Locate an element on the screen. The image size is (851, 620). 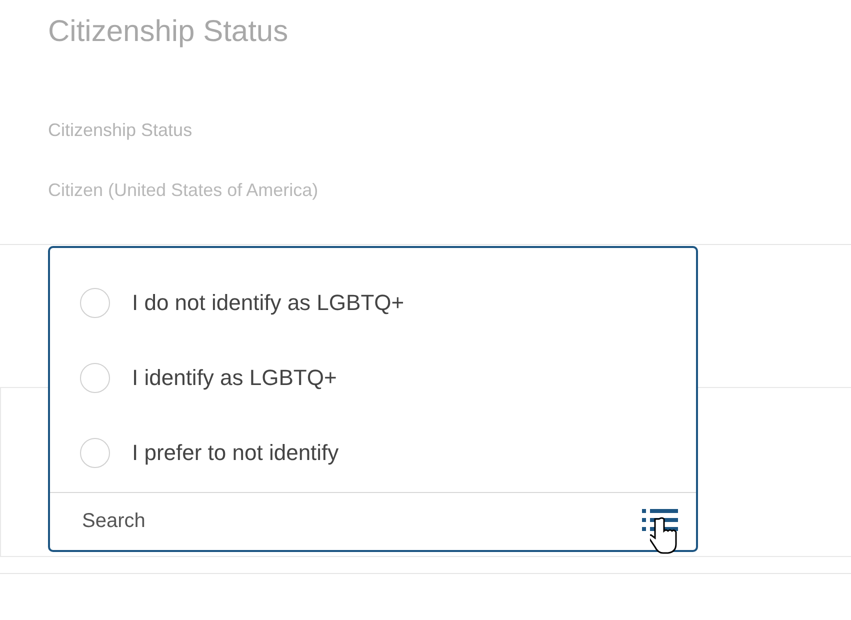
field-label: Citizenship Status is located at coordinates (121, 130).